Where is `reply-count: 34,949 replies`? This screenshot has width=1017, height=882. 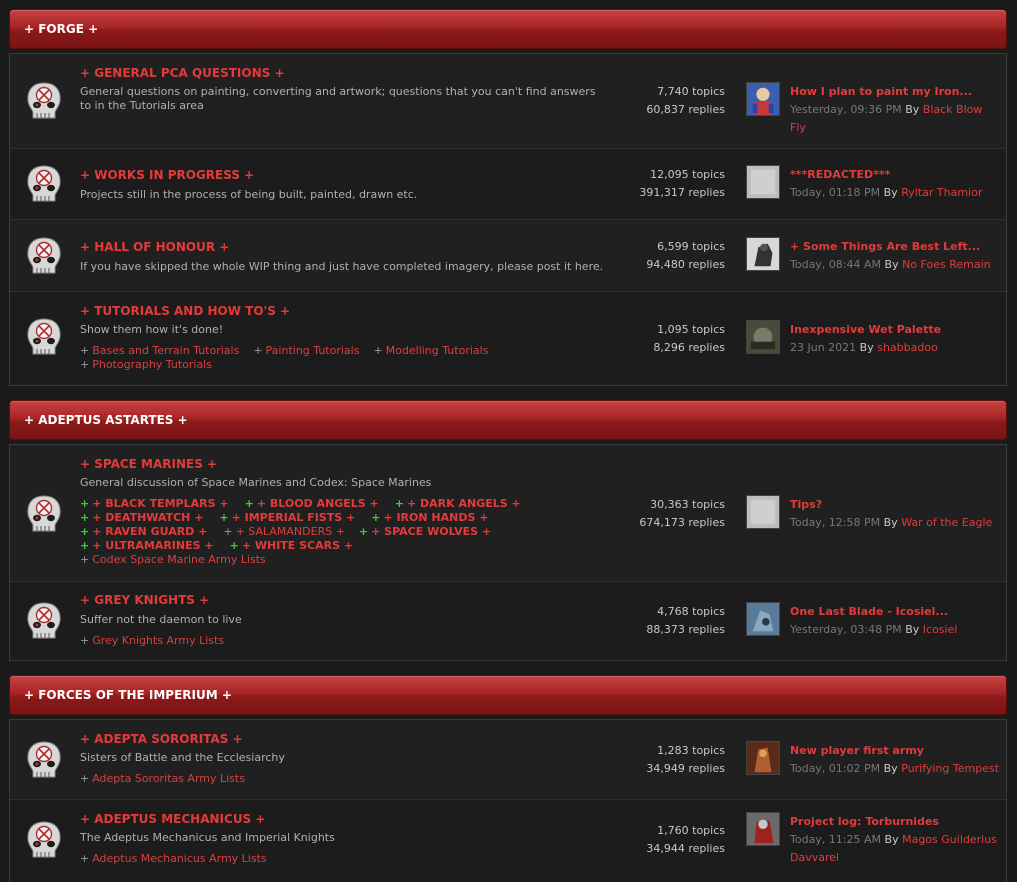
reply-count: 34,949 replies is located at coordinates (685, 768).